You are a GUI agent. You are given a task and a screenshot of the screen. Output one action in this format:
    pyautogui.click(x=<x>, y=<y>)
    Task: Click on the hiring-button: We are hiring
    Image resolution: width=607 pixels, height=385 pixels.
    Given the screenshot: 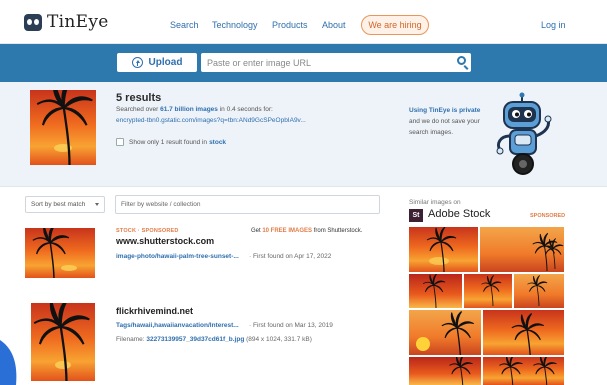 What is the action you would take?
    pyautogui.click(x=395, y=25)
    